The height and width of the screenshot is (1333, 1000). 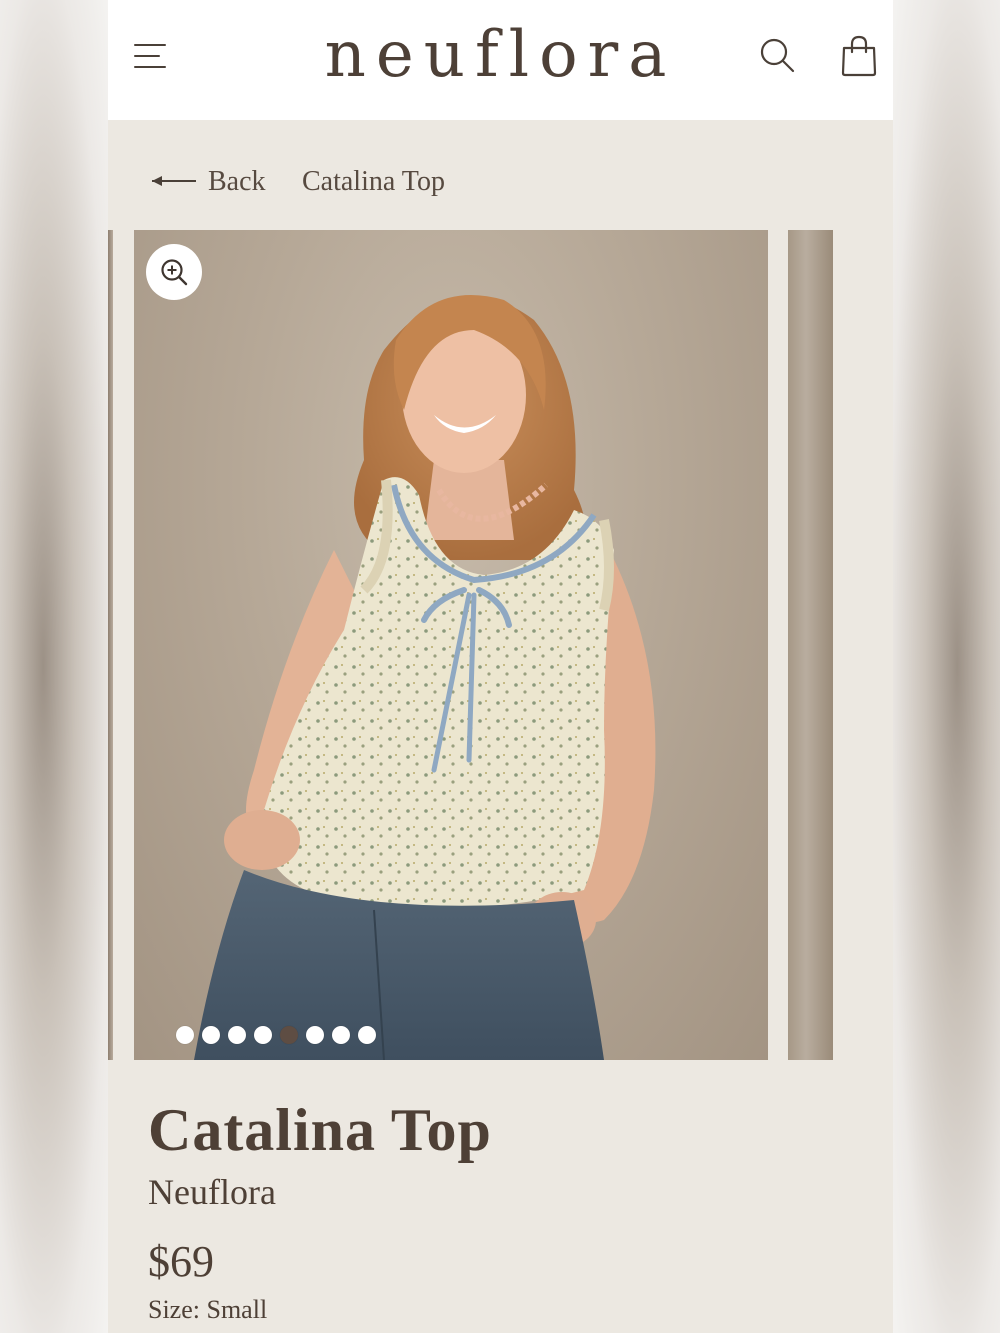 What do you see at coordinates (174, 181) in the screenshot?
I see `arrow-left-icon` at bounding box center [174, 181].